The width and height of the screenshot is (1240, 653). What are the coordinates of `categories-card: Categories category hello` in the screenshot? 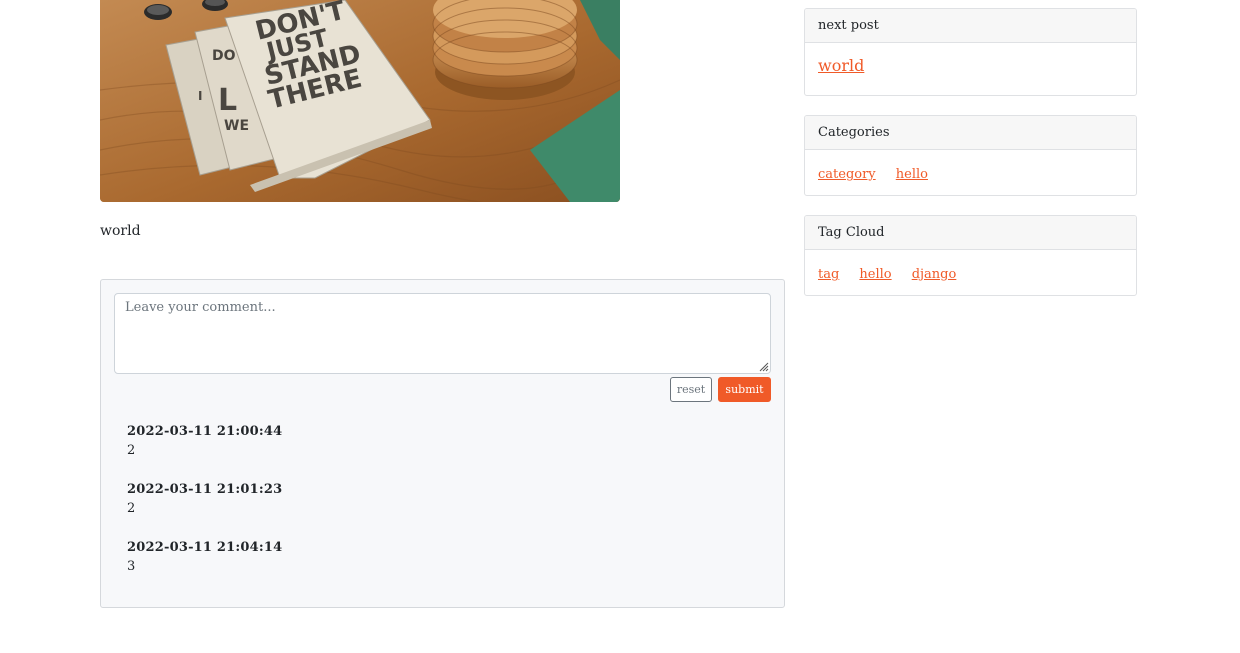 It's located at (970, 155).